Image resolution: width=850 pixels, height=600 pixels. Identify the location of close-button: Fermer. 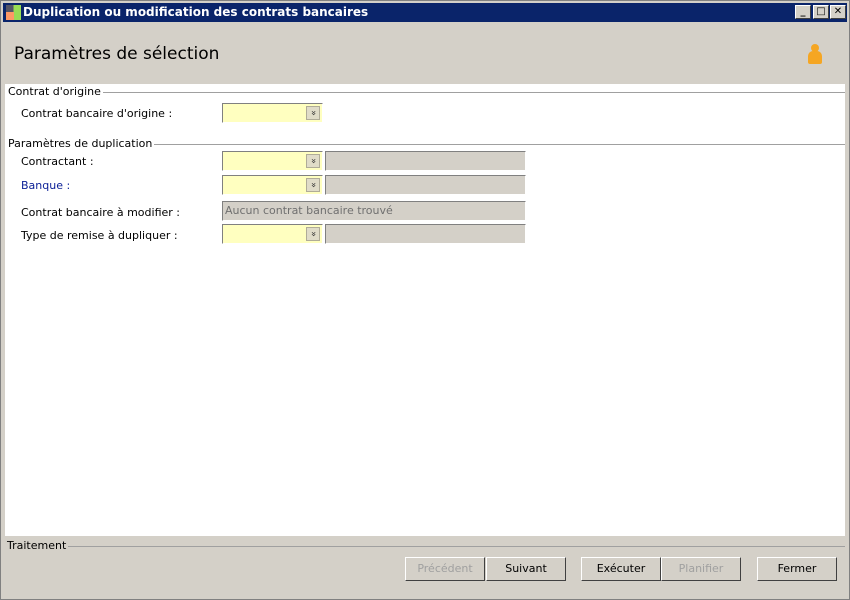
(797, 569).